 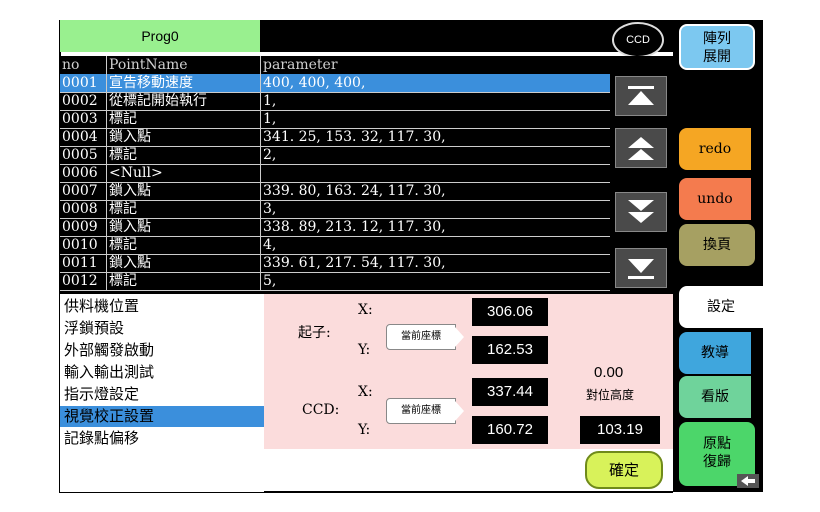 What do you see at coordinates (300, 65) in the screenshot?
I see `header-parameter: parameter` at bounding box center [300, 65].